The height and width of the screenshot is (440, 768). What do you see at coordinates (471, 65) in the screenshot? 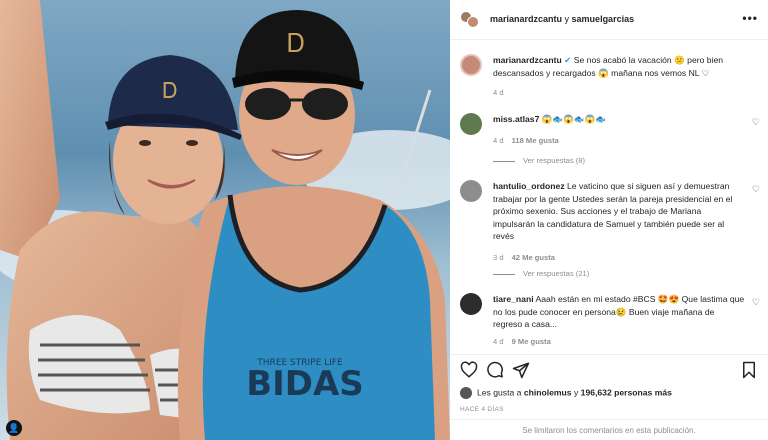
I see `caption-avatar` at bounding box center [471, 65].